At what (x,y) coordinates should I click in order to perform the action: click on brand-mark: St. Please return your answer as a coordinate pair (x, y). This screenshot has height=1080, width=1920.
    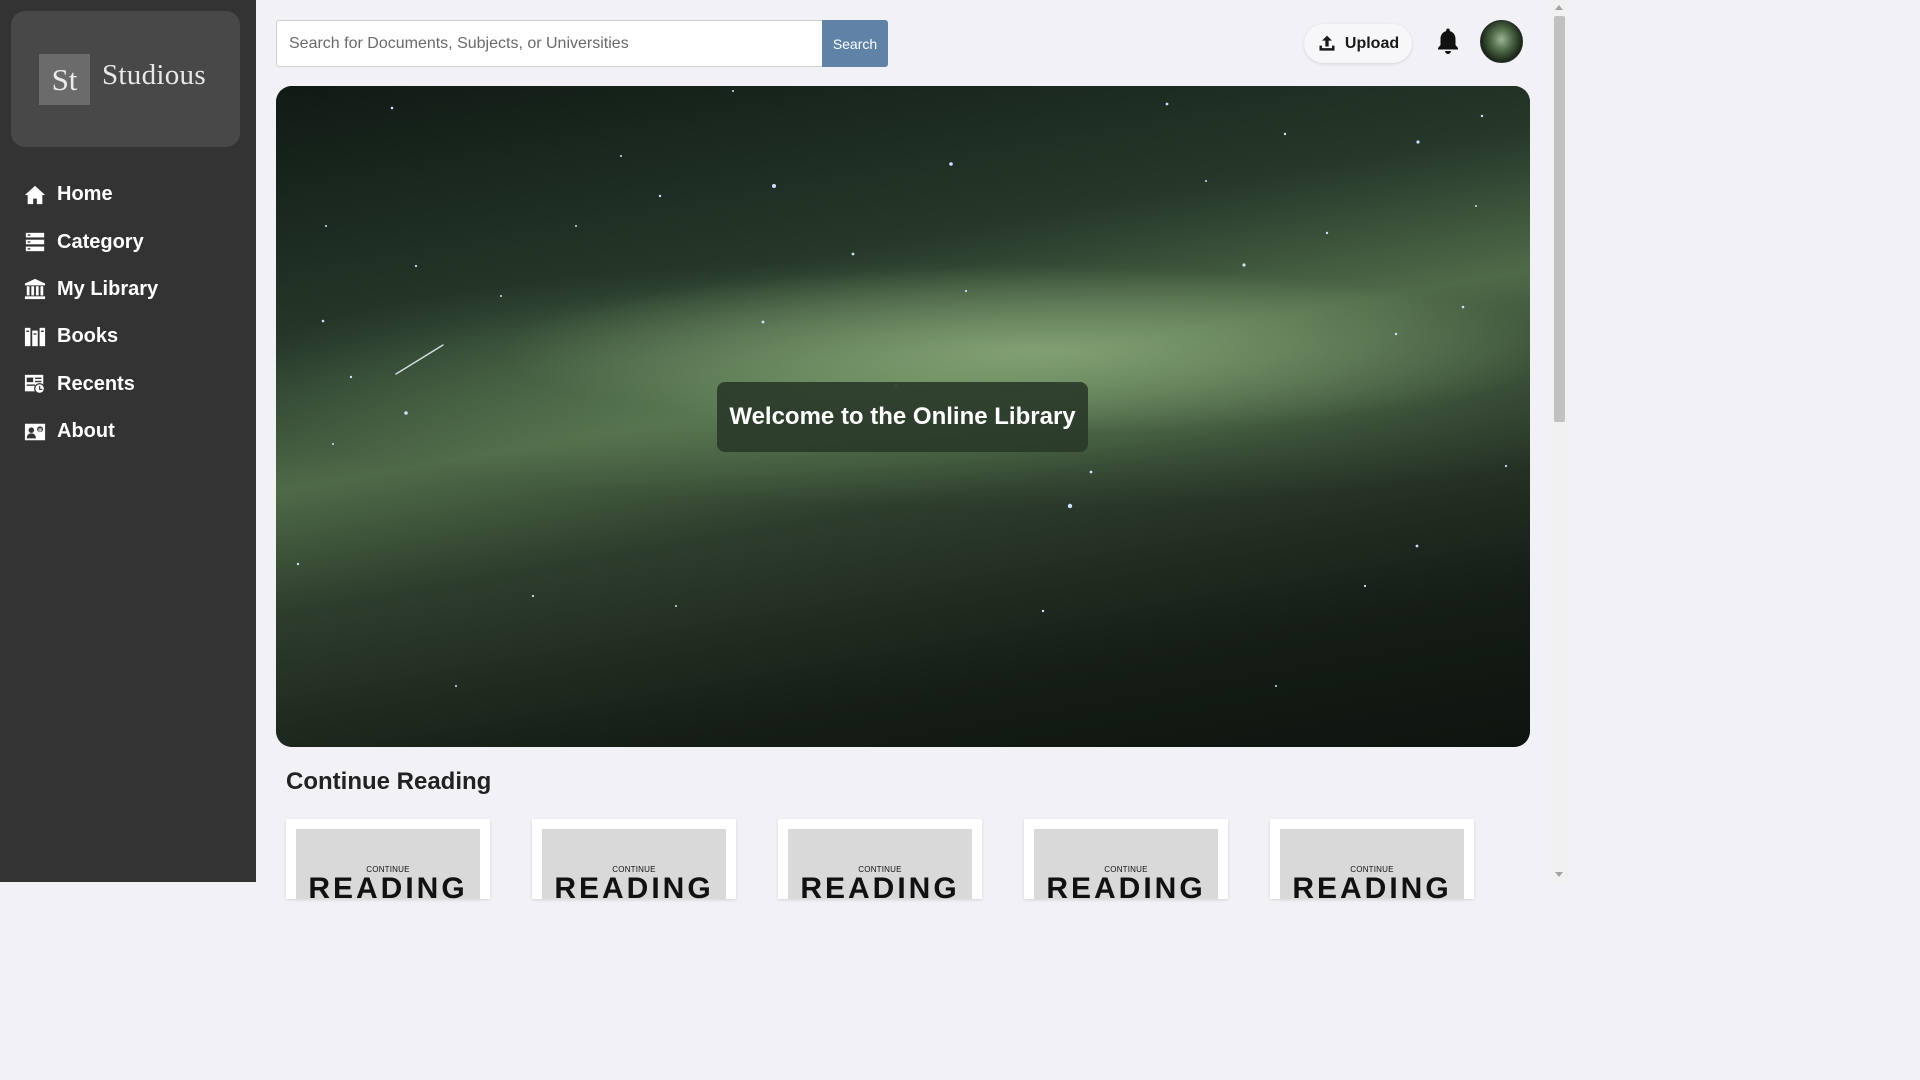
    Looking at the image, I should click on (64, 79).